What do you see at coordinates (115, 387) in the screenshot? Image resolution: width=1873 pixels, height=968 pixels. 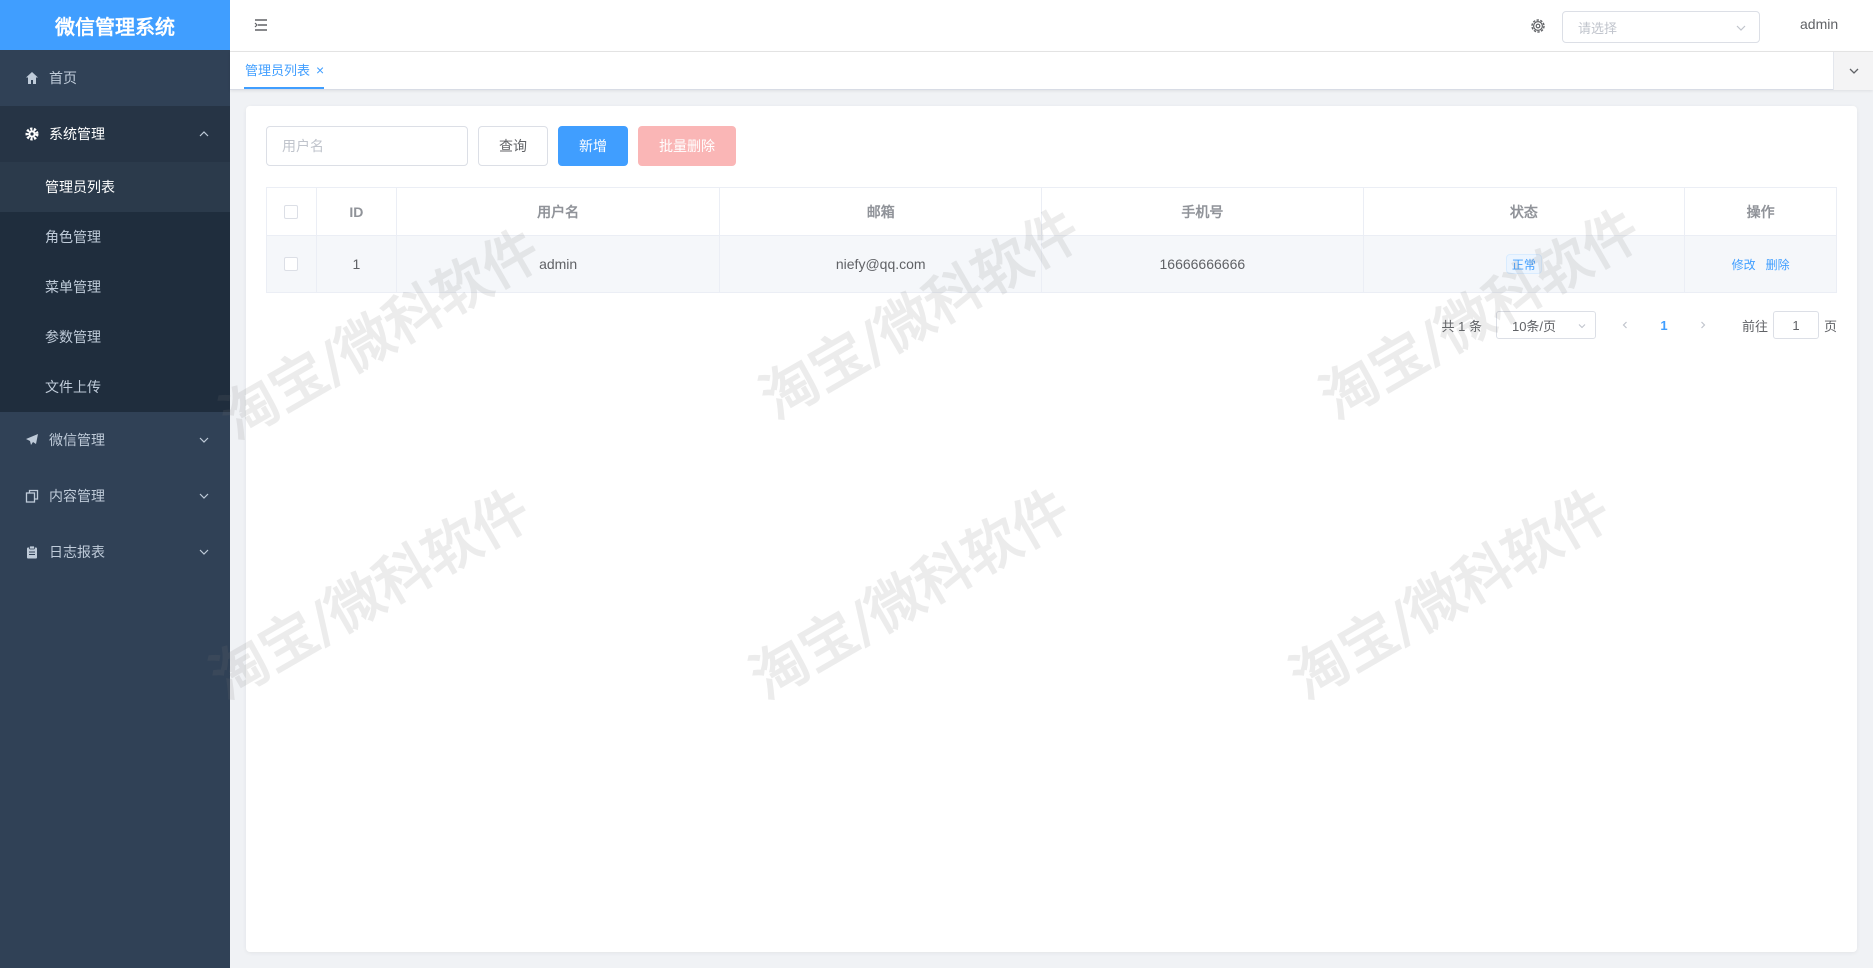 I see `sidebar-item-upload: 文件上传` at bounding box center [115, 387].